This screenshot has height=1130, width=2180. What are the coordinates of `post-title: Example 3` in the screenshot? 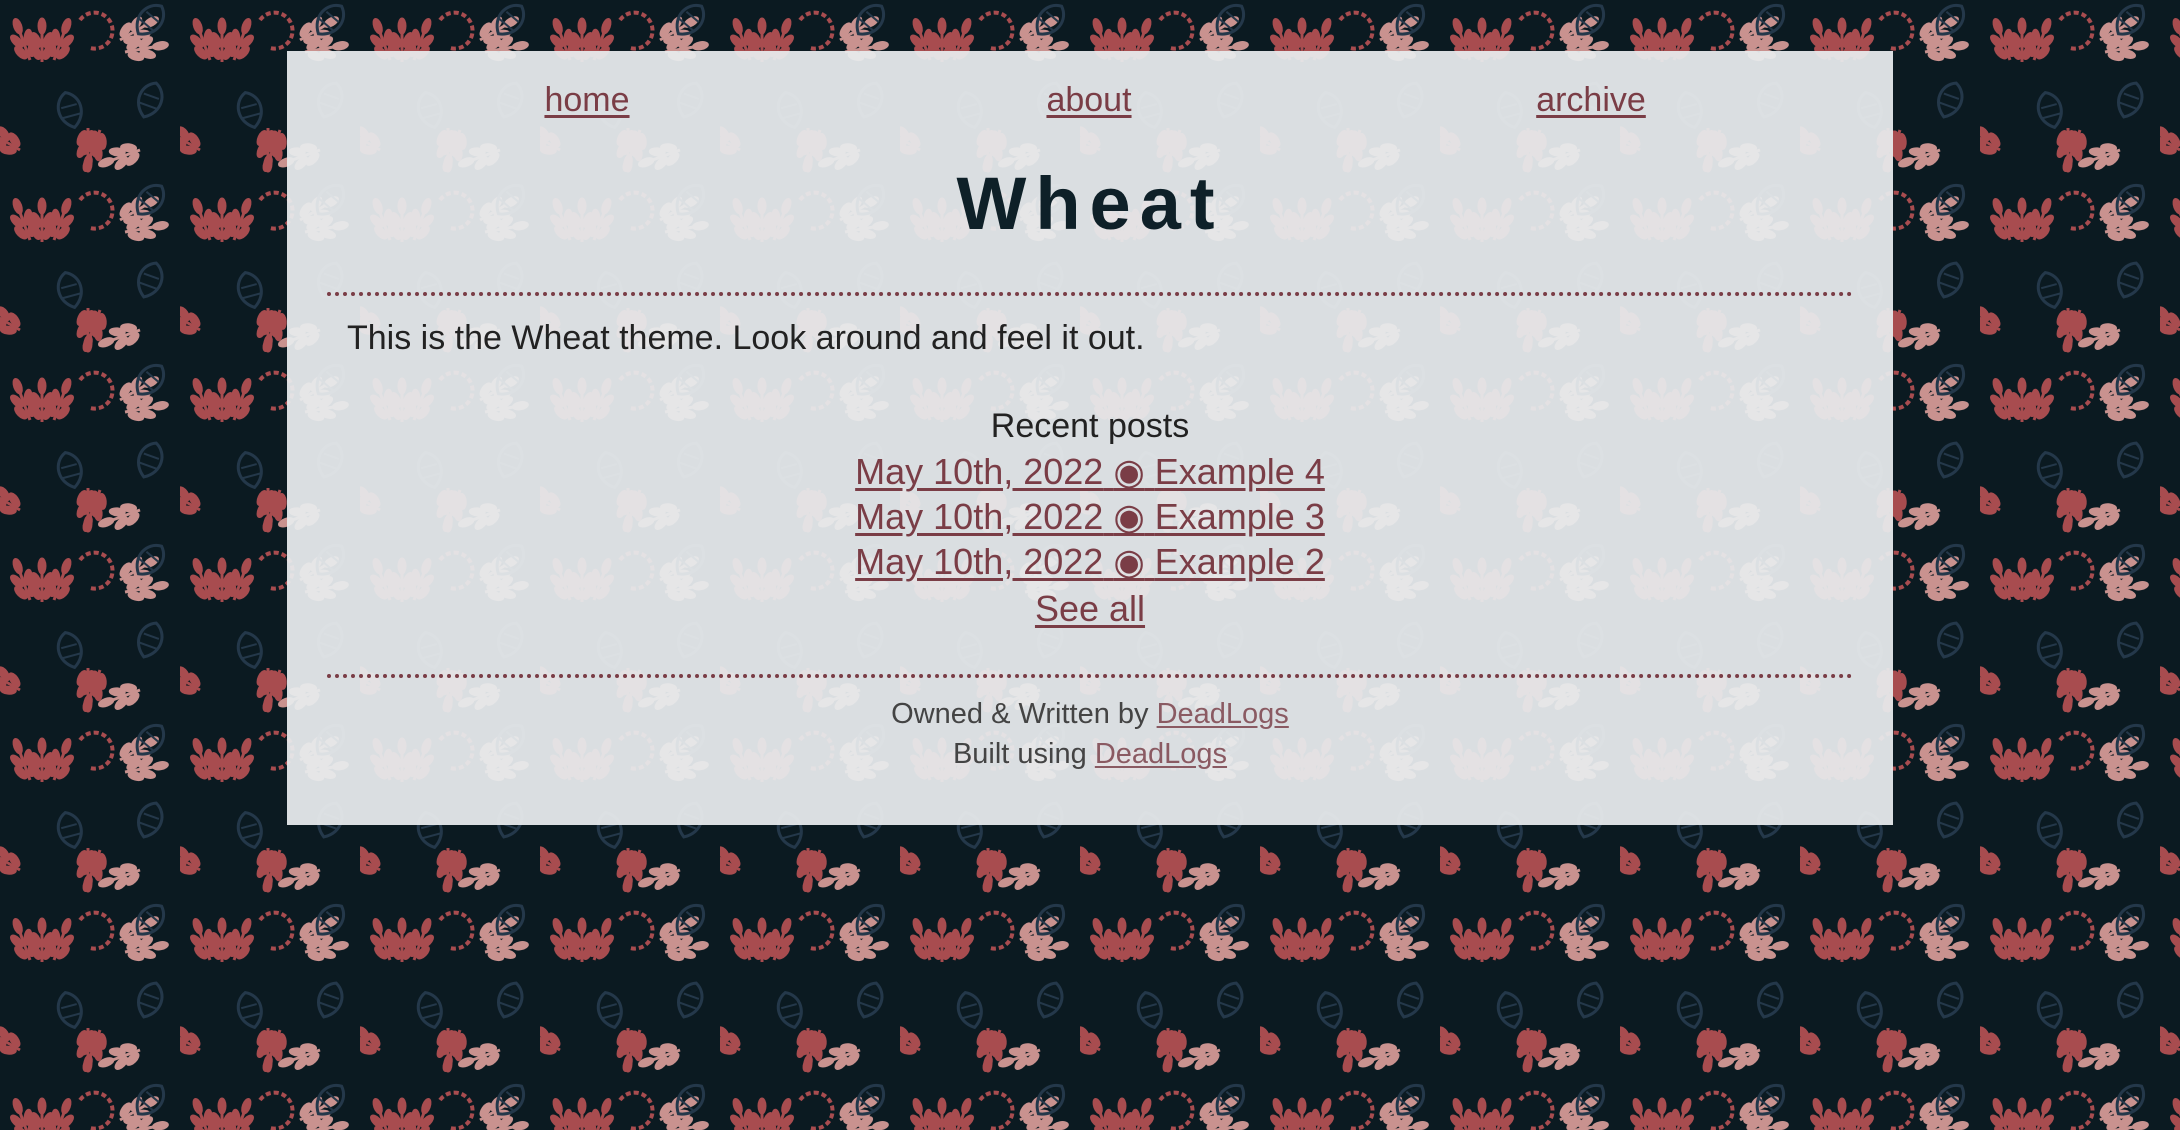 It's located at (1239, 516).